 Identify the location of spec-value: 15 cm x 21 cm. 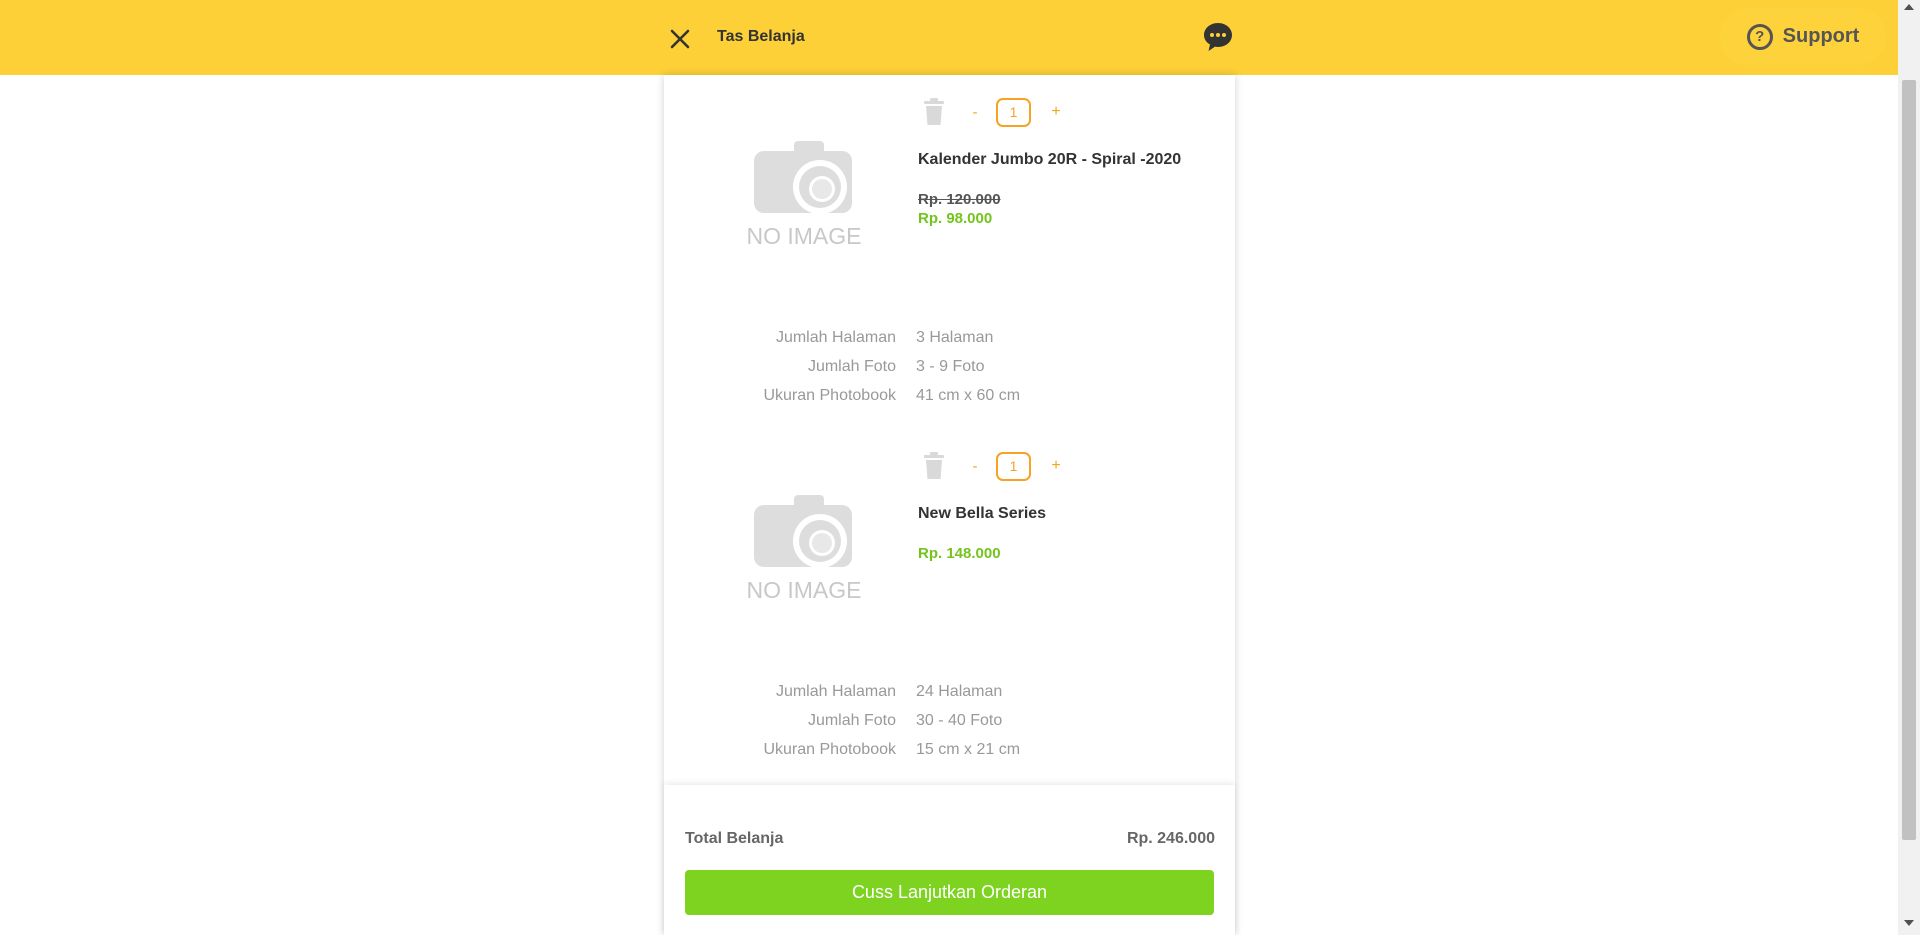
(968, 749).